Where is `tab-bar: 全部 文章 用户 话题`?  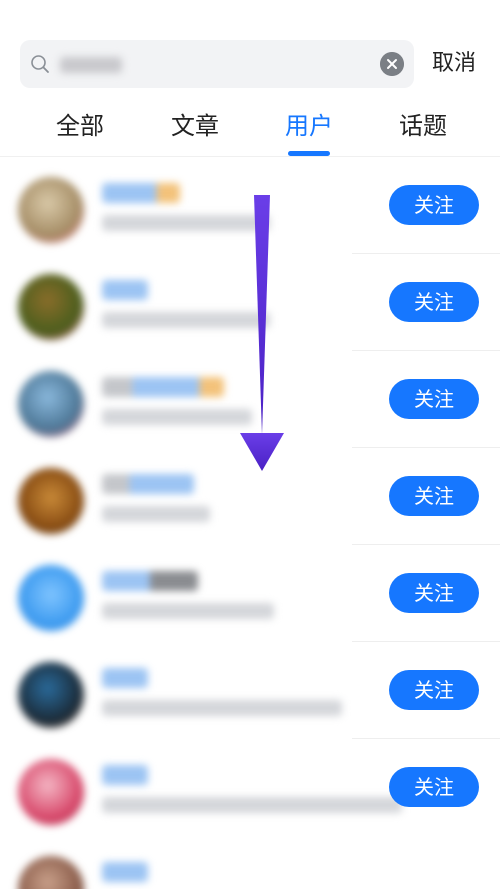 tab-bar: 全部 文章 用户 话题 is located at coordinates (250, 132).